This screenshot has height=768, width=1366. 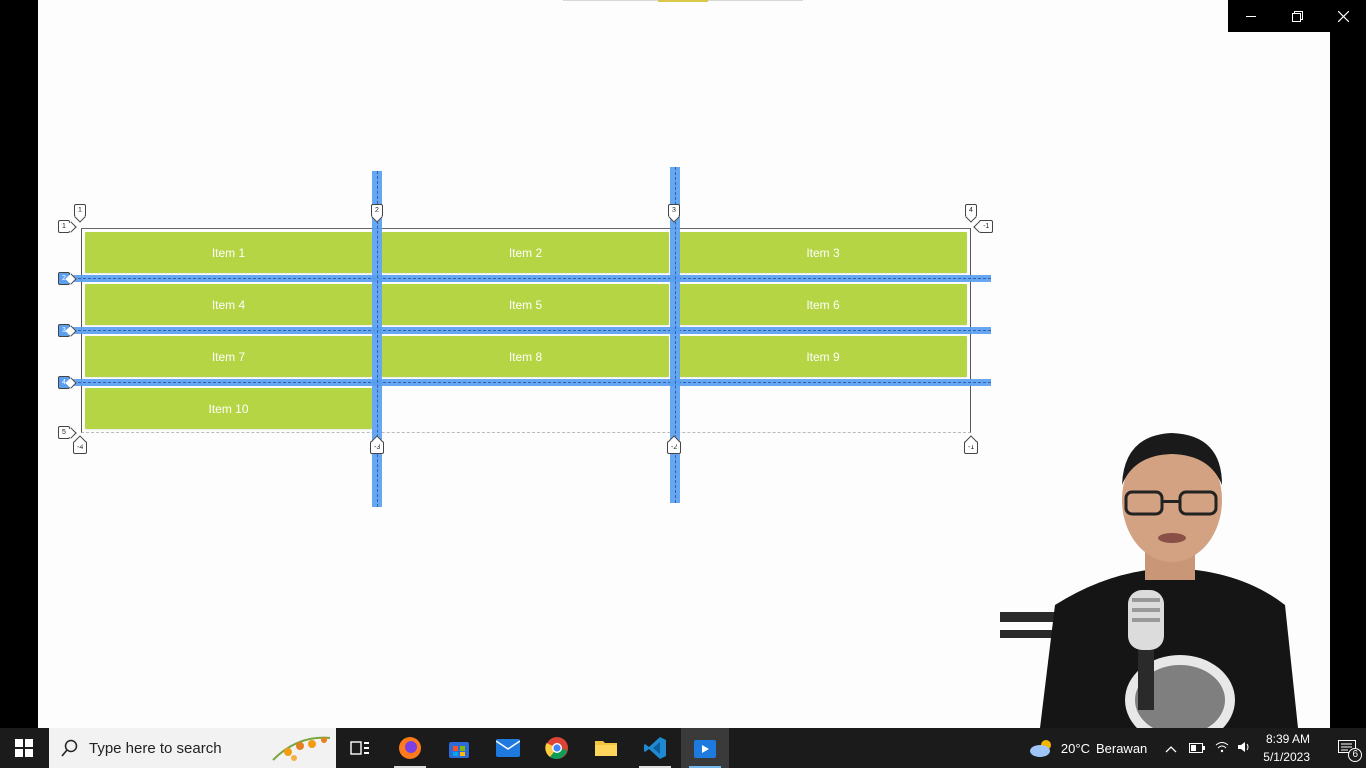 What do you see at coordinates (674, 447) in the screenshot?
I see `column-line-badge: -2` at bounding box center [674, 447].